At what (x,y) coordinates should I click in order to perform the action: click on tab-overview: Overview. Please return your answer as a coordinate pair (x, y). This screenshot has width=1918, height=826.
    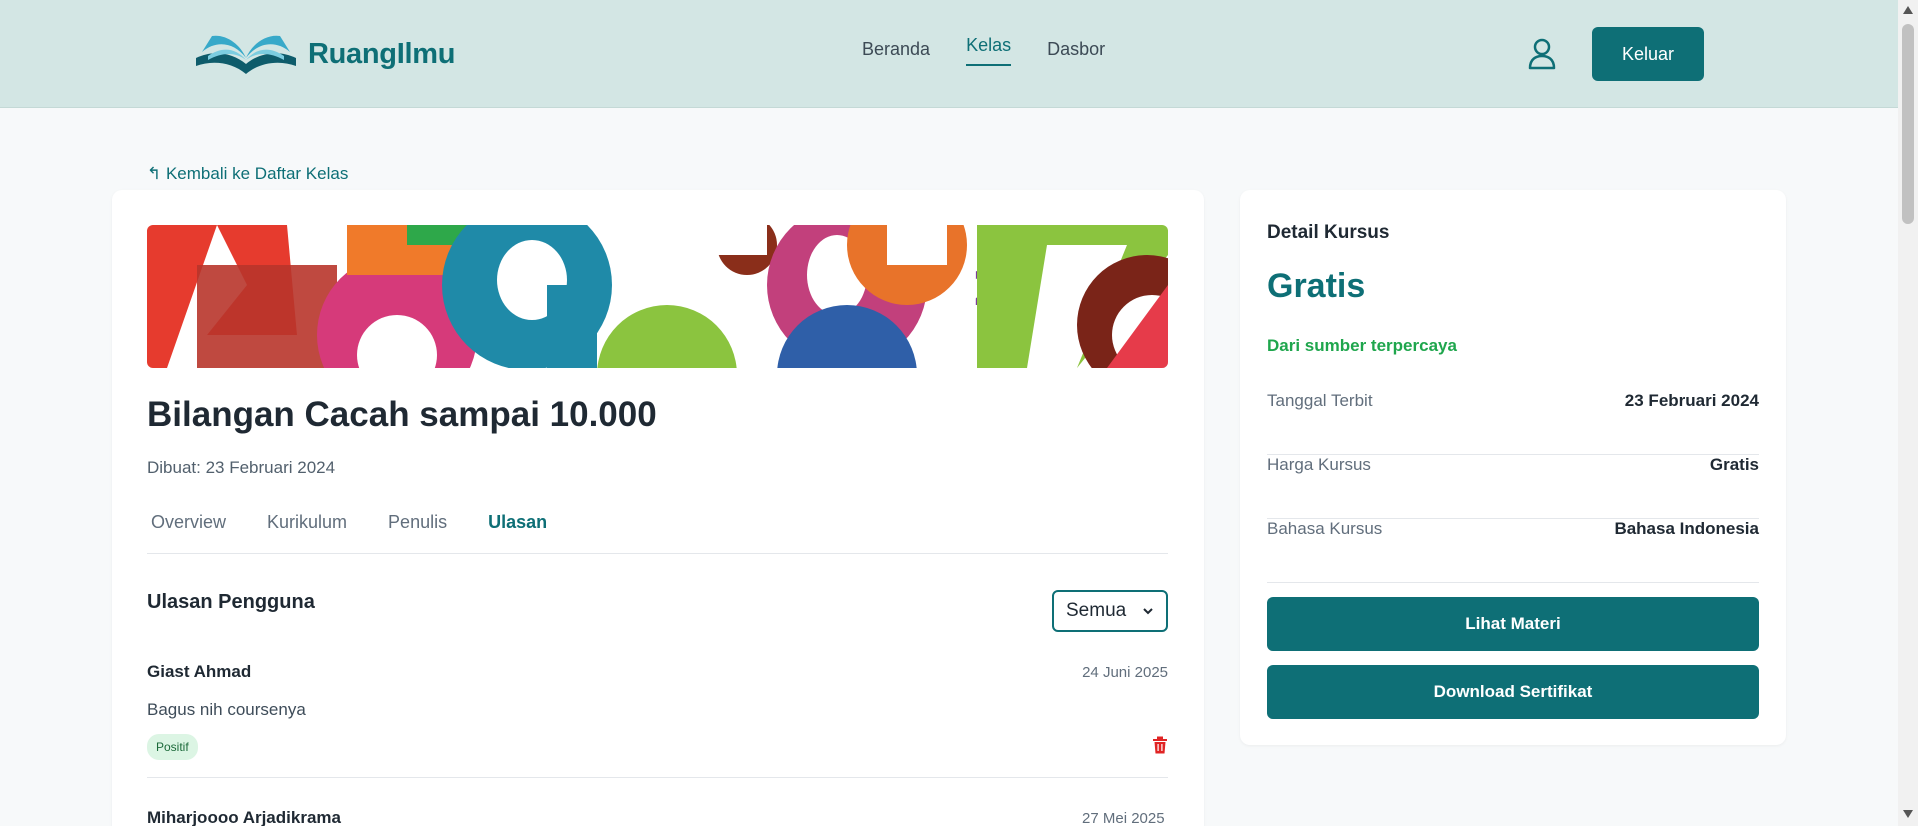
    Looking at the image, I should click on (188, 530).